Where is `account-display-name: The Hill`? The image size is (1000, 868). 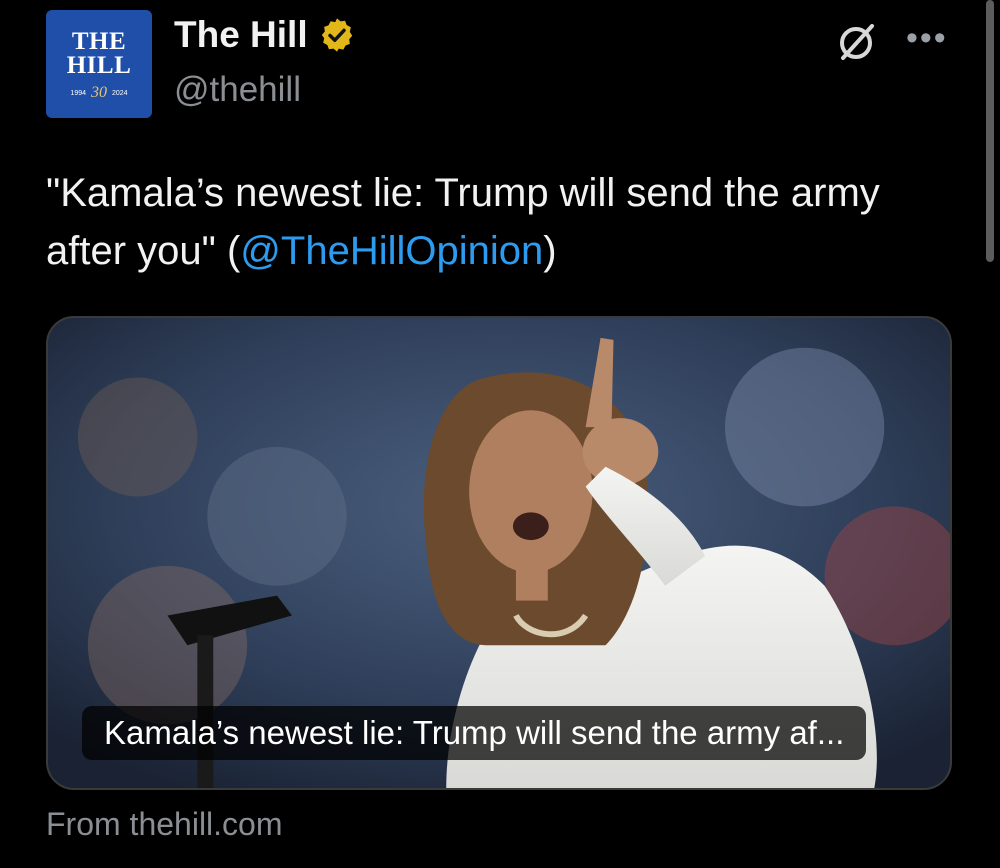 account-display-name: The Hill is located at coordinates (241, 35).